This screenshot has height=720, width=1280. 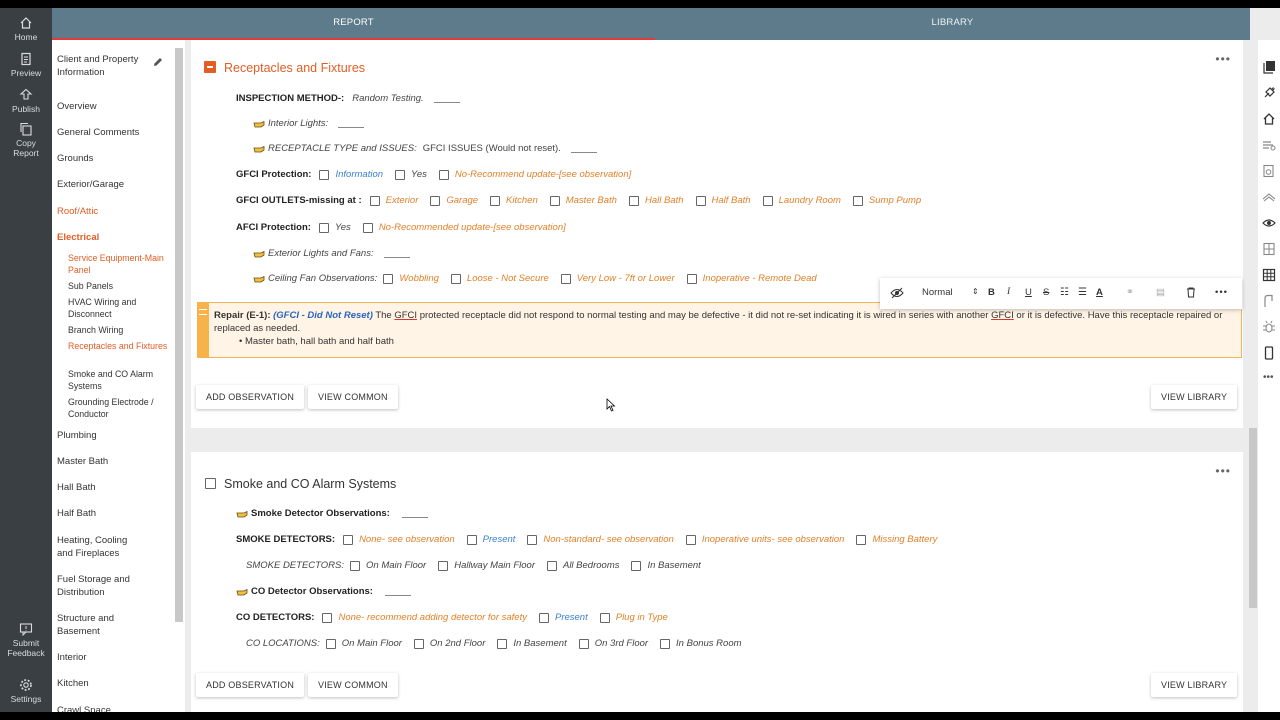 I want to click on more-tools-icon: •••, so click(x=1268, y=377).